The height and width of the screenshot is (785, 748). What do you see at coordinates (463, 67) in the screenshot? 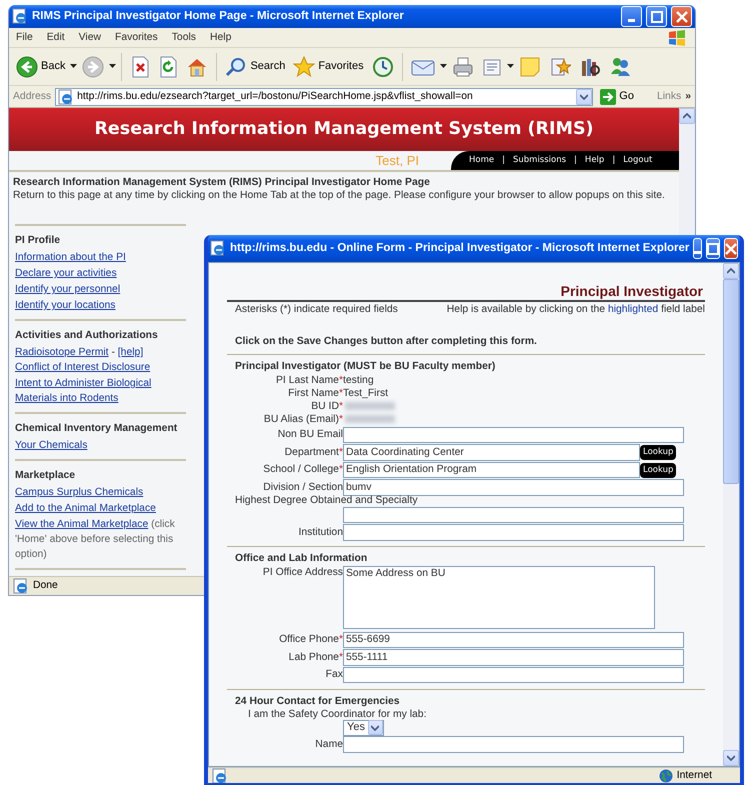
I see `printer-icon` at bounding box center [463, 67].